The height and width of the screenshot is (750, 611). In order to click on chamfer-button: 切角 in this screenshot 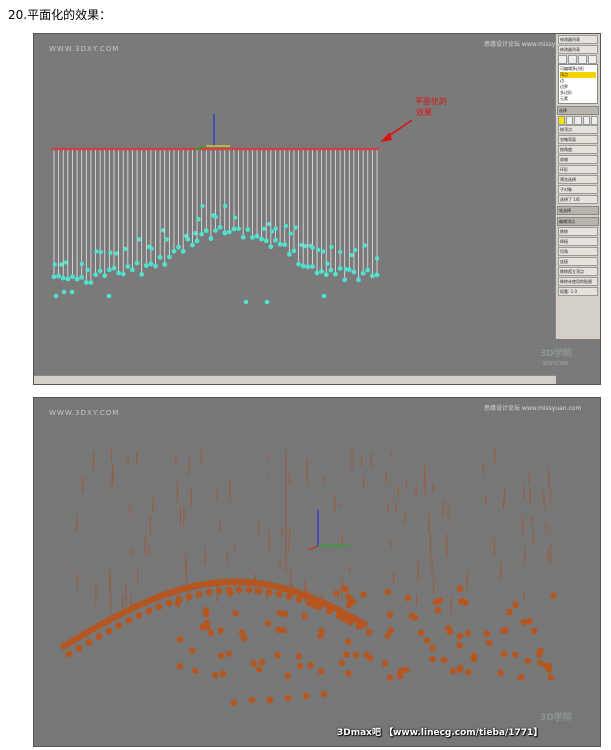, I will do `click(578, 251)`.